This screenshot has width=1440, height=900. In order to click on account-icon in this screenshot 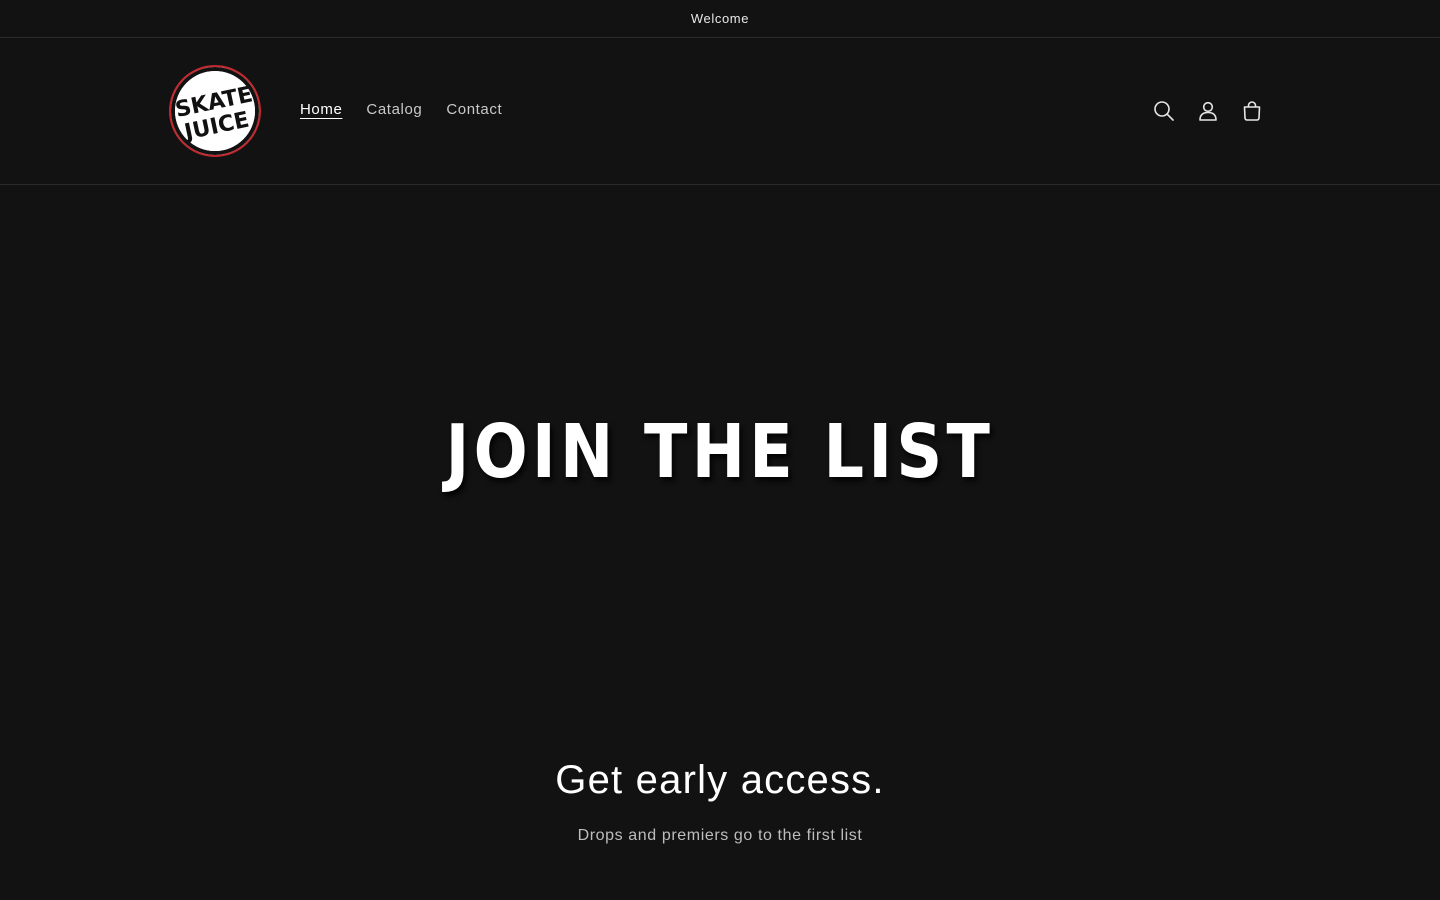, I will do `click(1208, 111)`.